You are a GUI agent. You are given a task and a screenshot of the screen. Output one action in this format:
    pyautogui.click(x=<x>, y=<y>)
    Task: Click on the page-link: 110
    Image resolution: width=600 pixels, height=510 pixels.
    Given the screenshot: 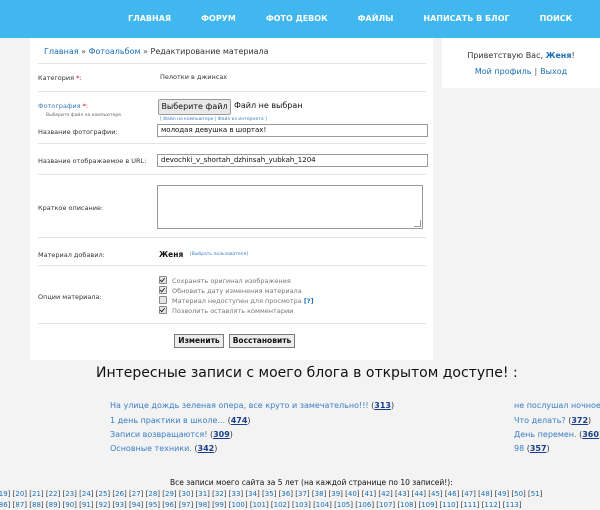 What is the action you would take?
    pyautogui.click(x=448, y=505)
    